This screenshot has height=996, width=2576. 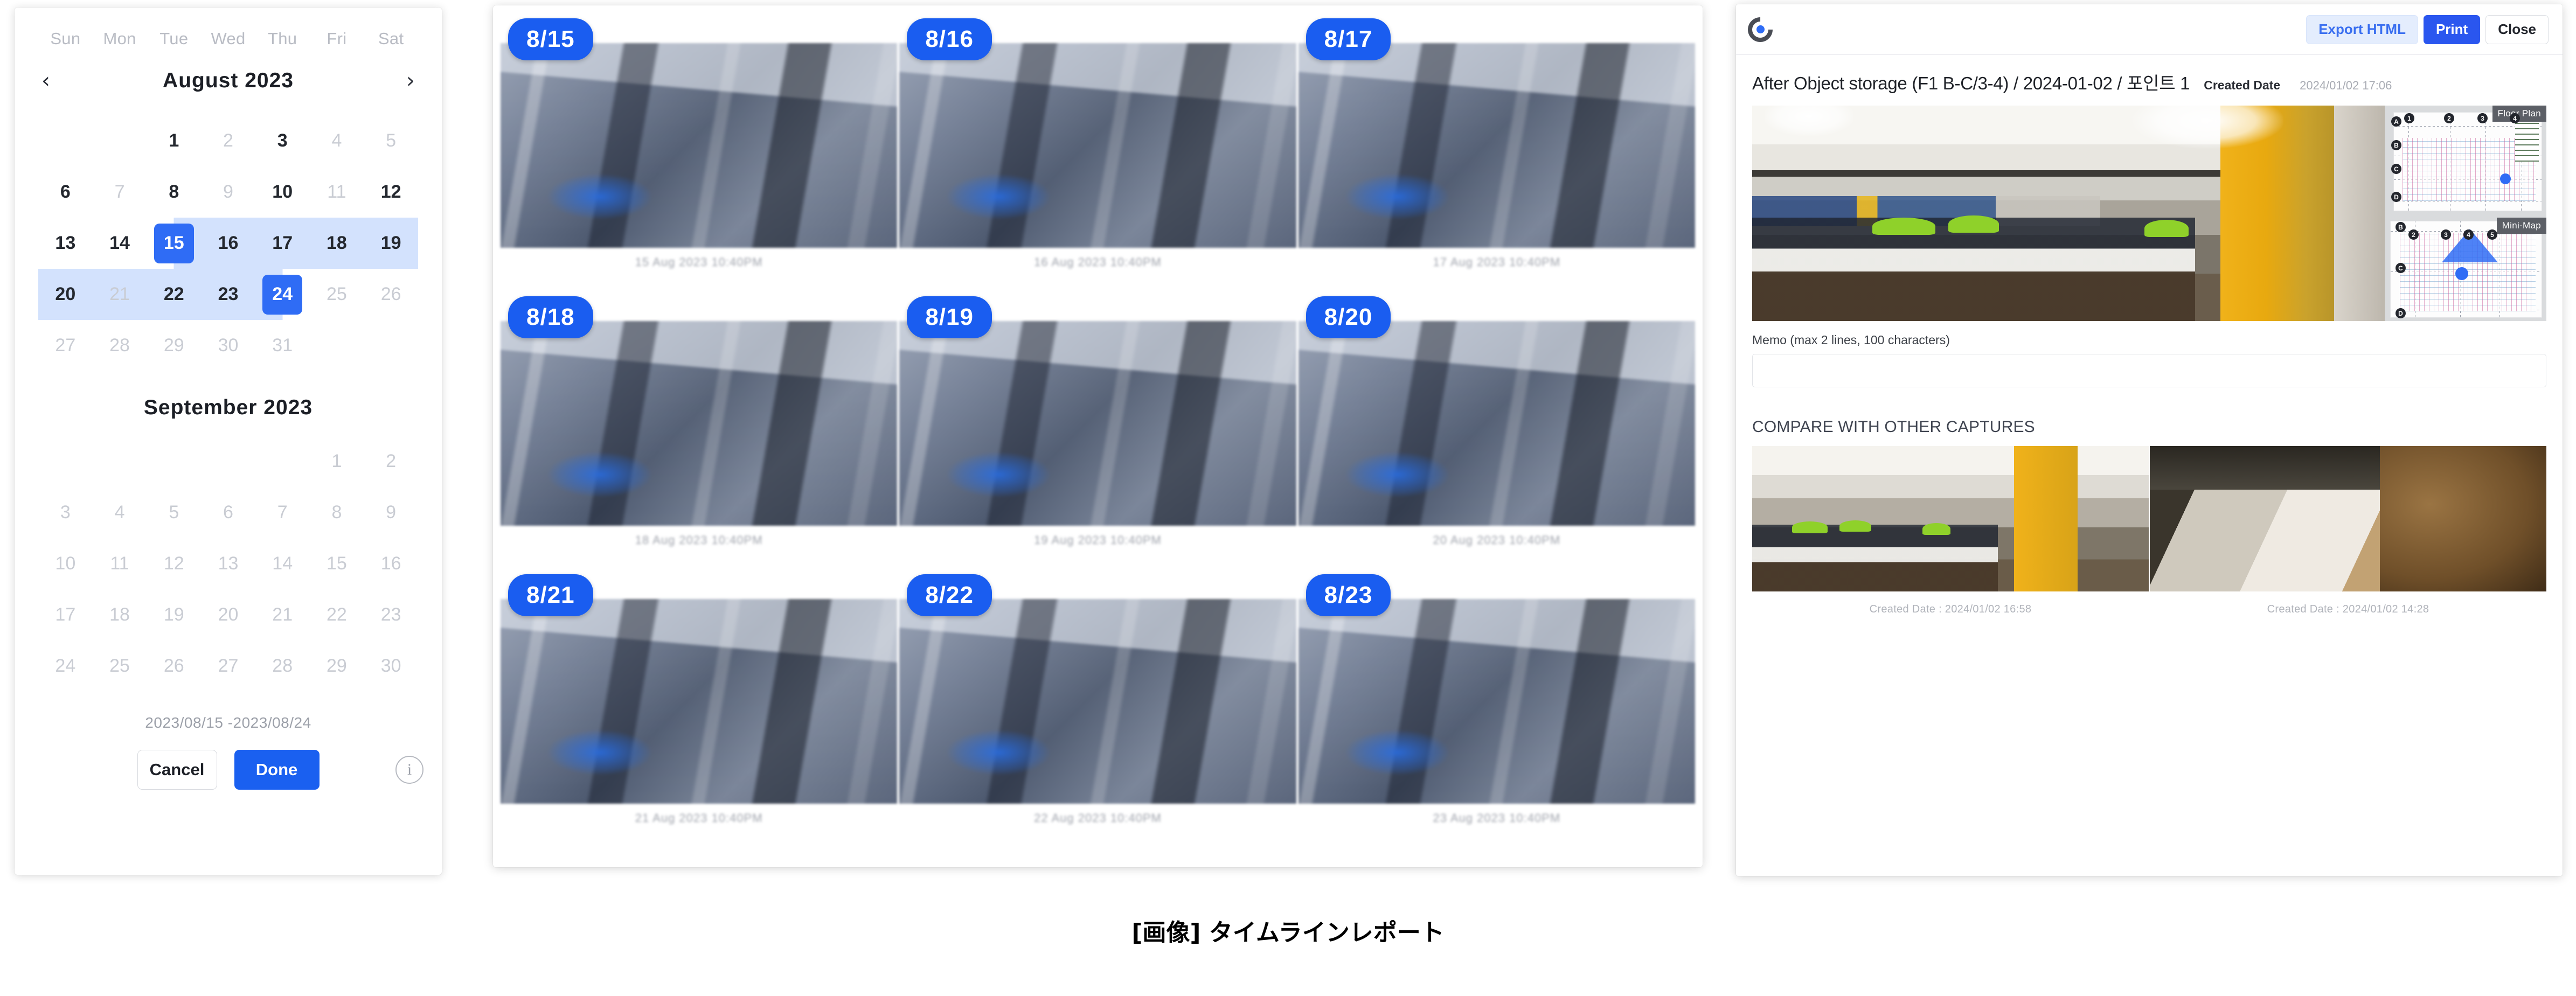 What do you see at coordinates (65, 666) in the screenshot?
I see `september-day-24: 24` at bounding box center [65, 666].